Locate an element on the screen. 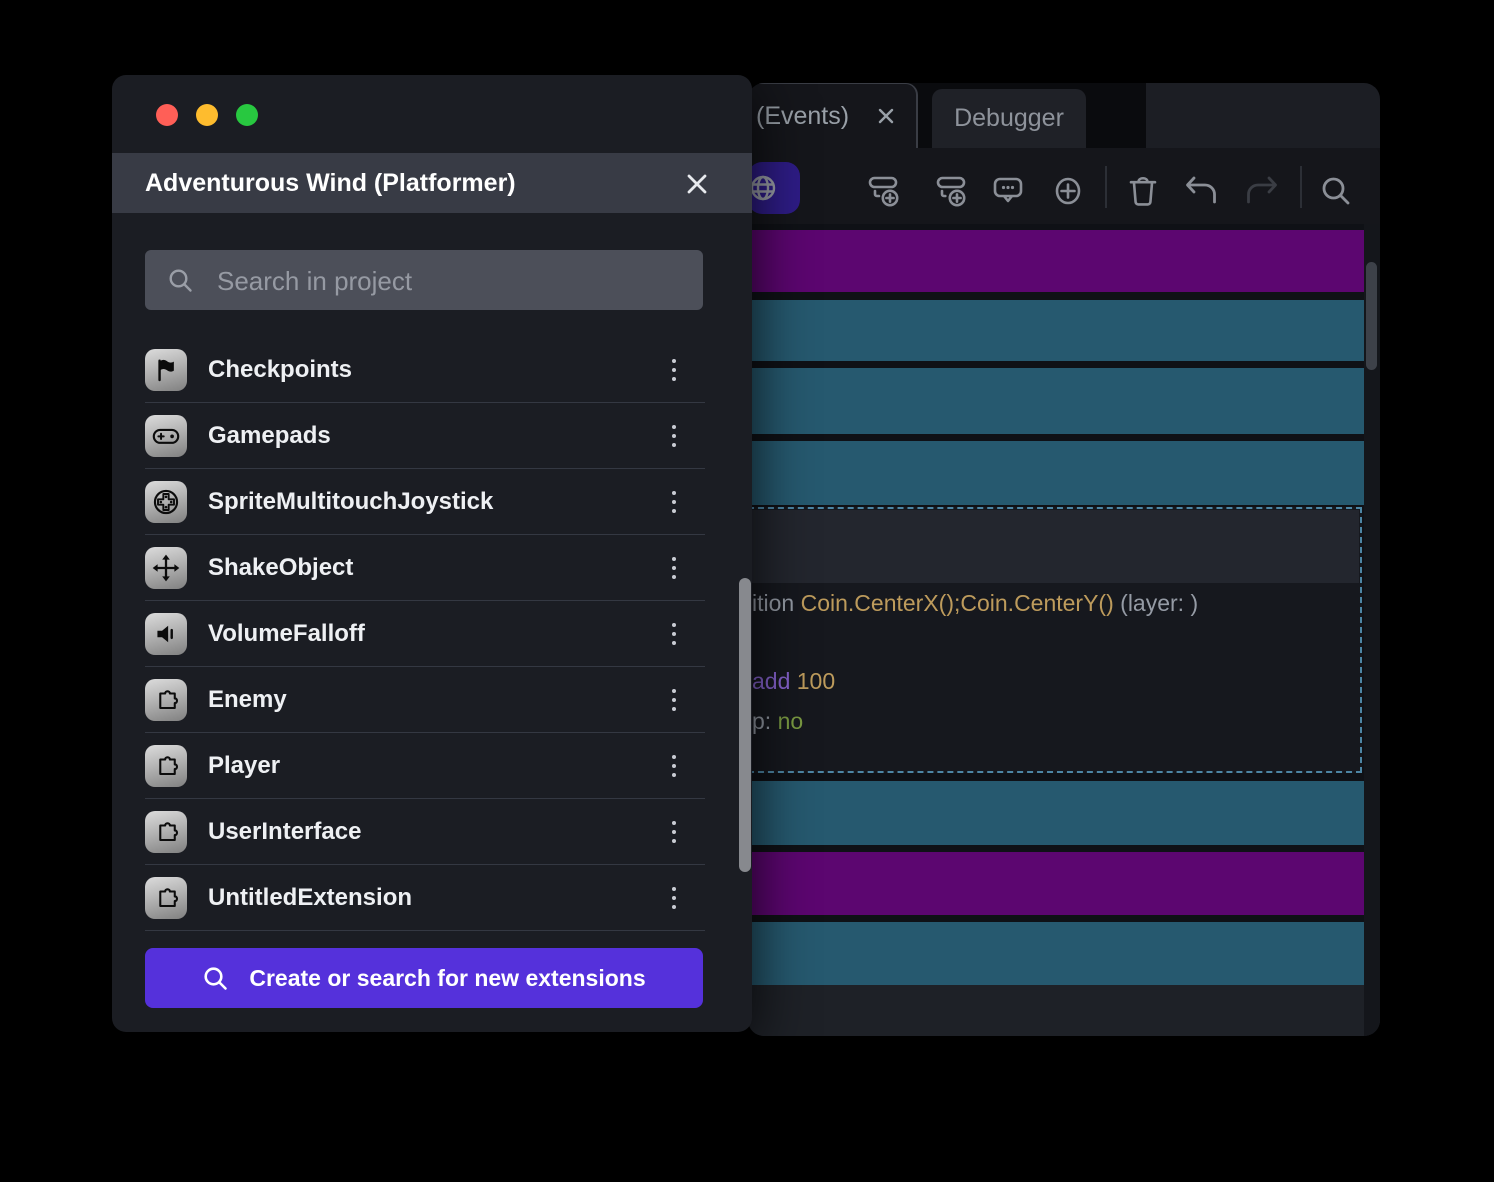  tab-close-icon is located at coordinates (886, 116).